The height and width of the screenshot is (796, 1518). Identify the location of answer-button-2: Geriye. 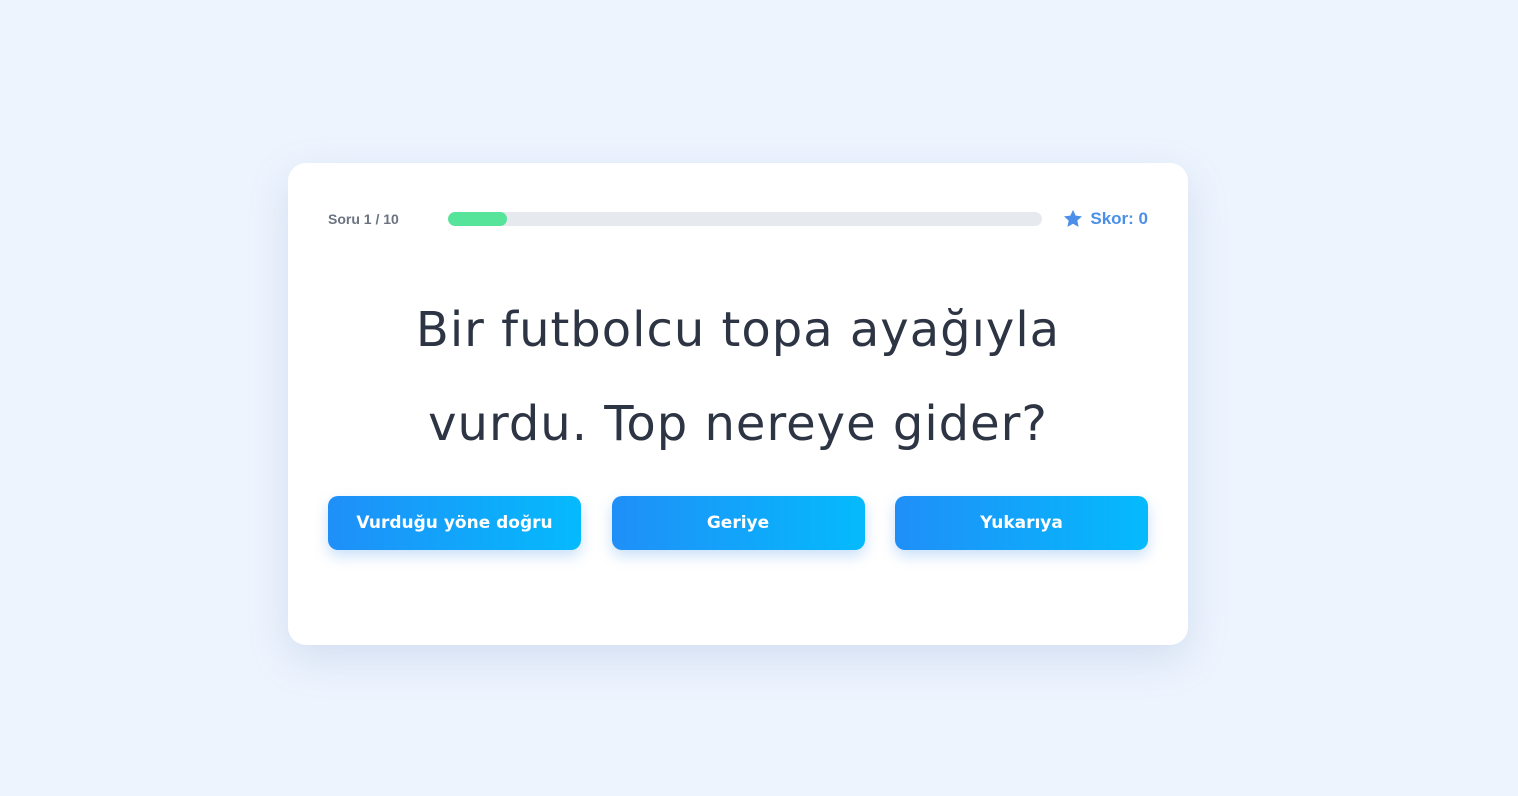
(738, 523).